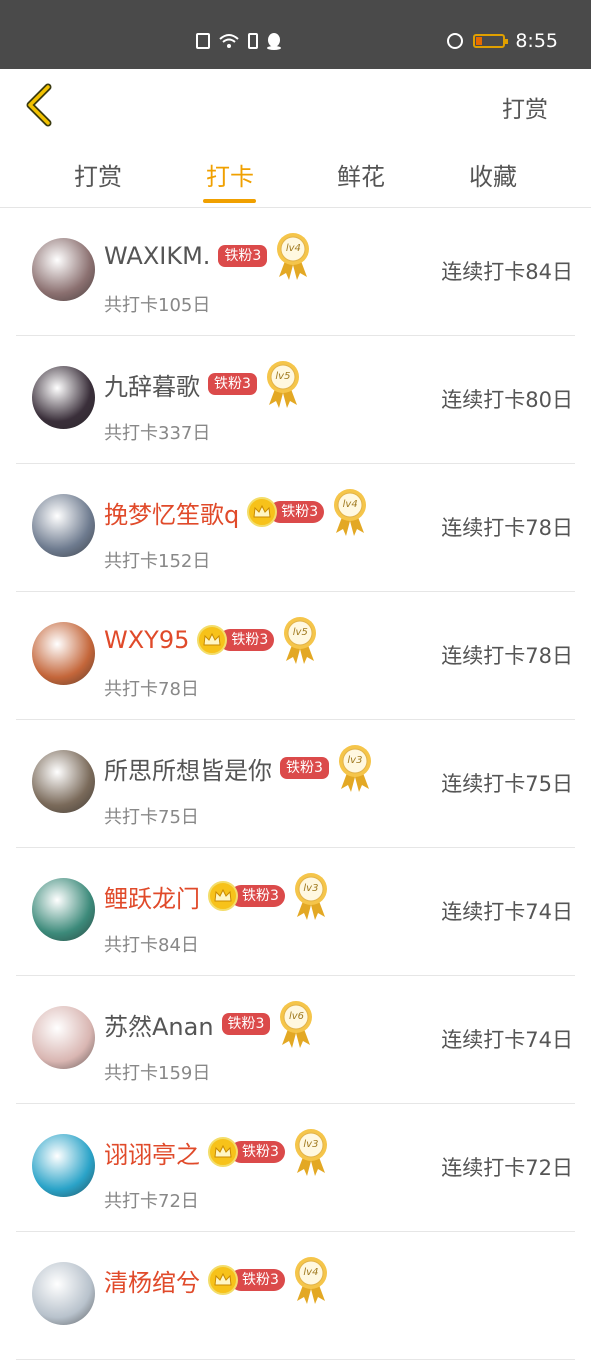 The width and height of the screenshot is (591, 1360). What do you see at coordinates (157, 1073) in the screenshot?
I see `total-checkins: 共打卡159日` at bounding box center [157, 1073].